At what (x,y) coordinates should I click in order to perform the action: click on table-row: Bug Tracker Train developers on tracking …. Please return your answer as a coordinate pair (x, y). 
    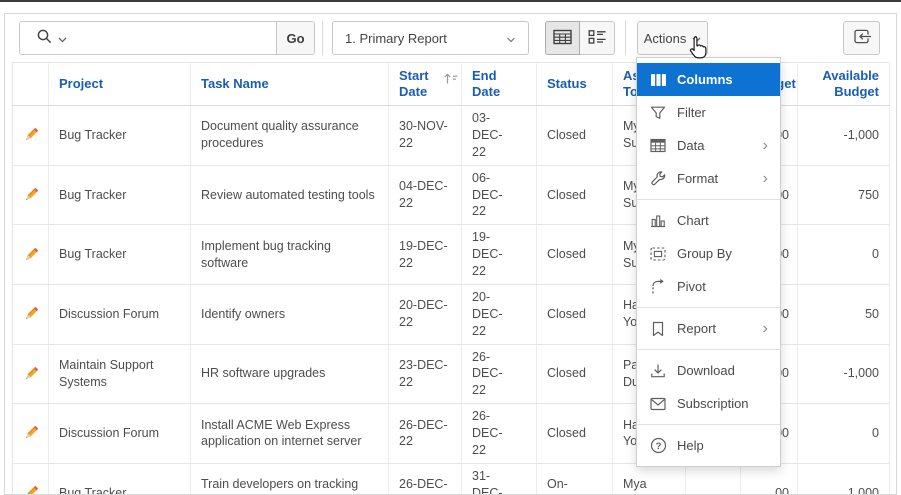
    Looking at the image, I should click on (451, 478).